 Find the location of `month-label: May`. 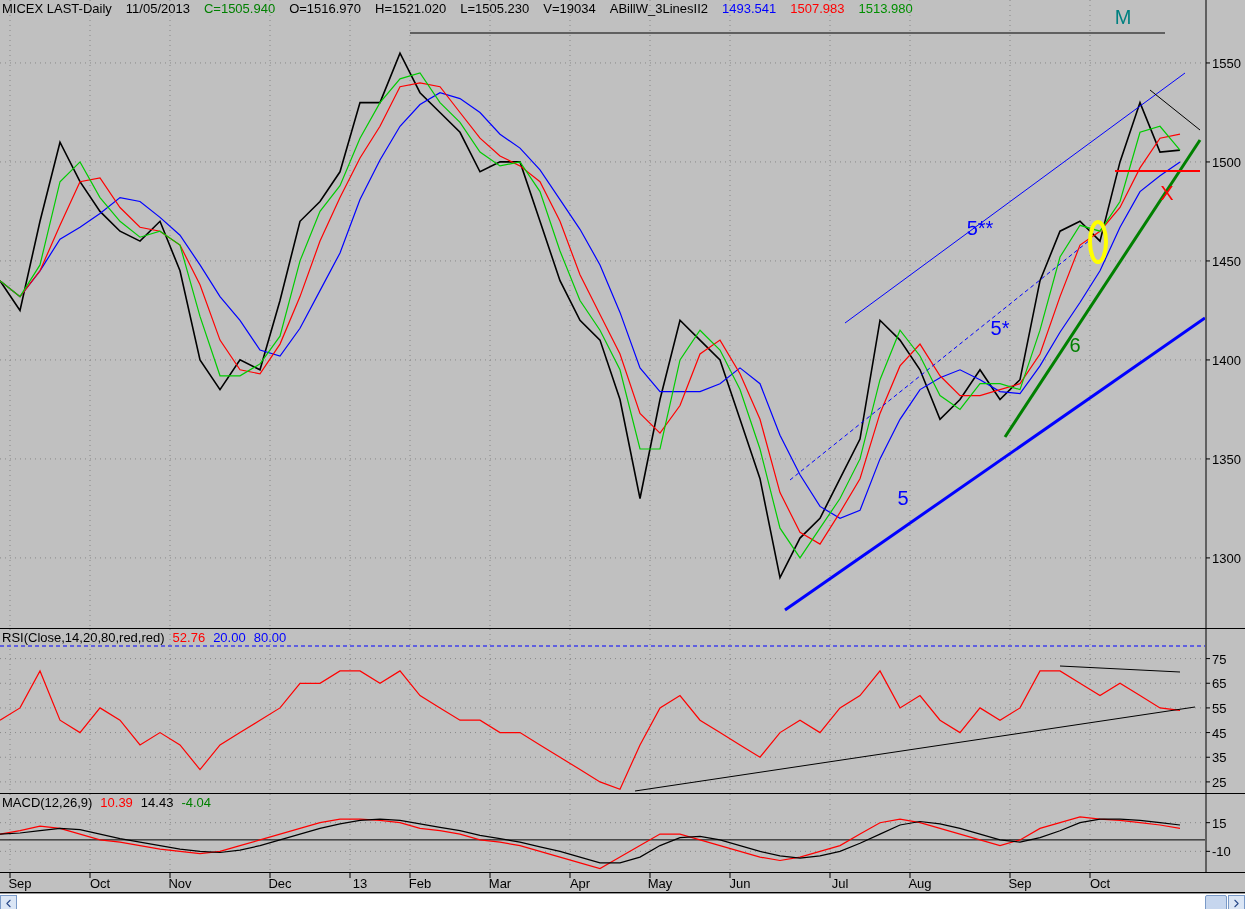

month-label: May is located at coordinates (660, 883).